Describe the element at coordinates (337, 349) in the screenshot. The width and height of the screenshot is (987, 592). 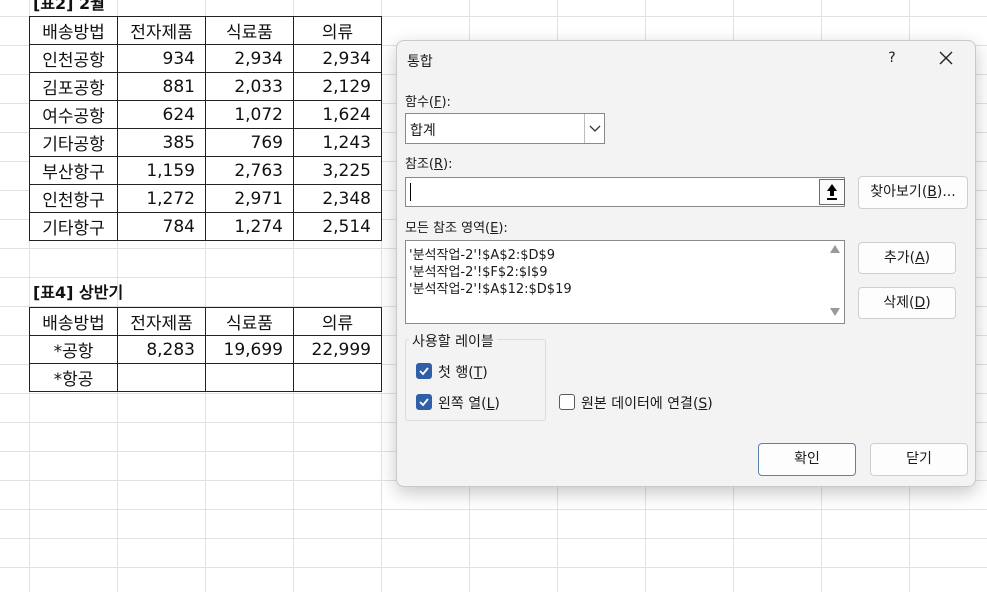
I see `value-cell: 22,999` at that location.